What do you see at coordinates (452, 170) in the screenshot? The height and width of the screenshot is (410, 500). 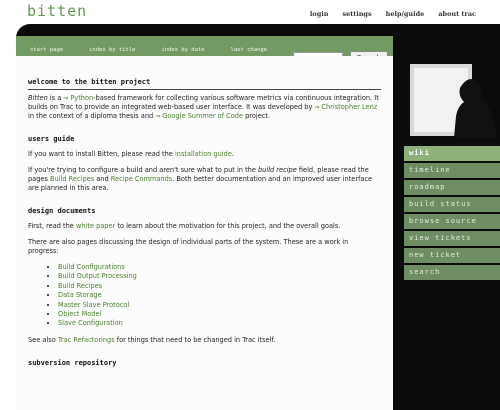 I see `ctxnav-timeline: timeline` at bounding box center [452, 170].